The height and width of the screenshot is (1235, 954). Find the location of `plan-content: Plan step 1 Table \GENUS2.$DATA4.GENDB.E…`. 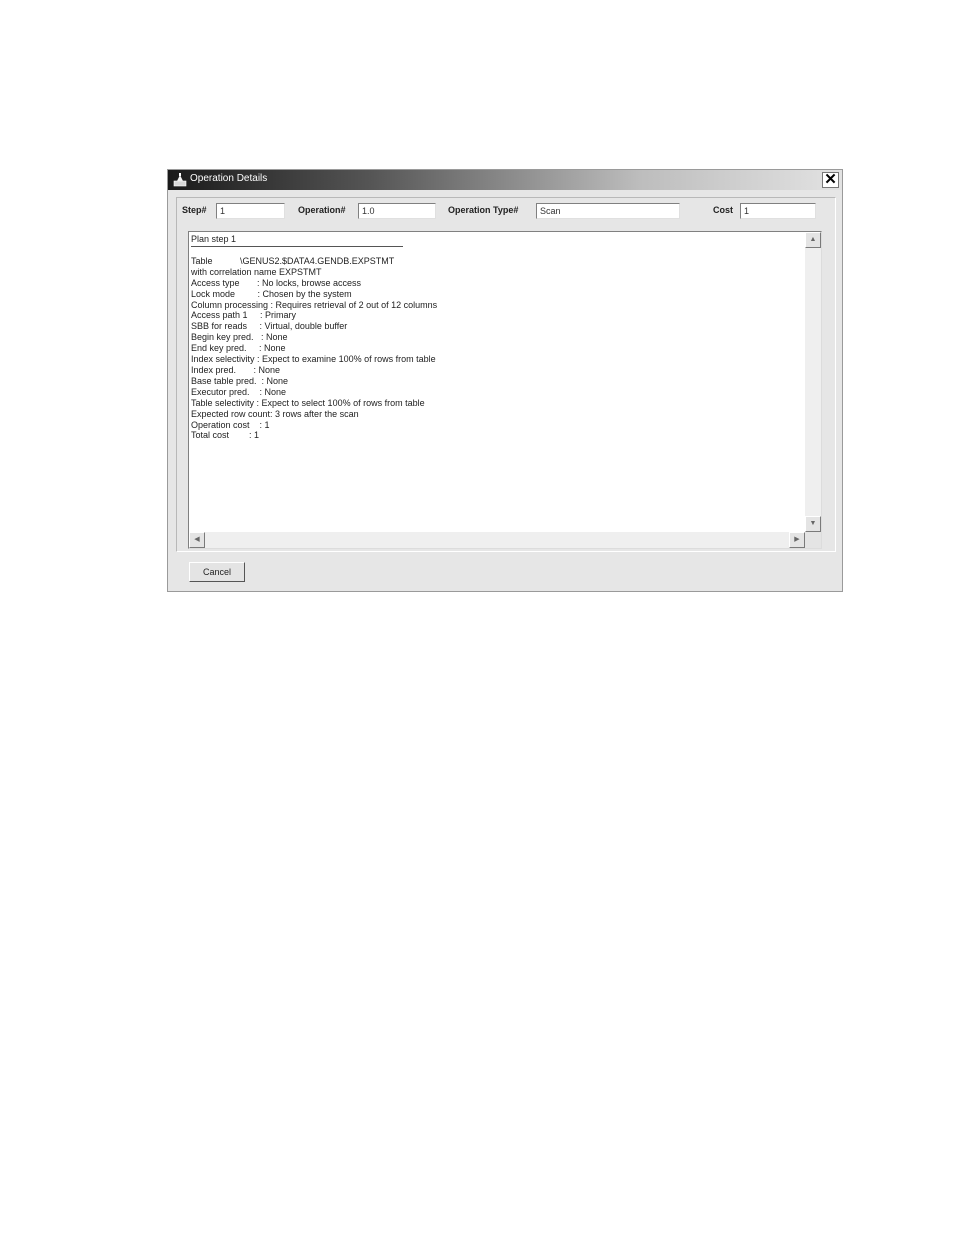

plan-content: Plan step 1 Table \GENUS2.$DATA4.GENDB.E… is located at coordinates (497, 337).